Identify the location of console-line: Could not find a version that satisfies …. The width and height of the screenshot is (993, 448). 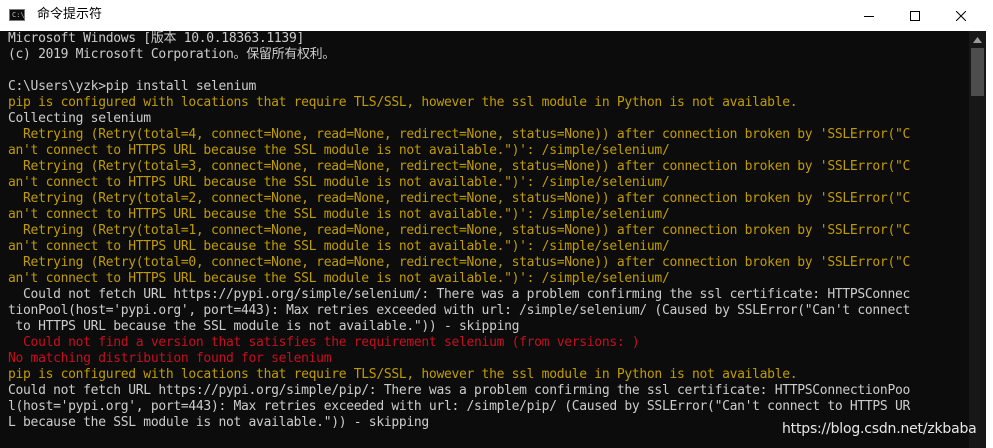
(324, 342).